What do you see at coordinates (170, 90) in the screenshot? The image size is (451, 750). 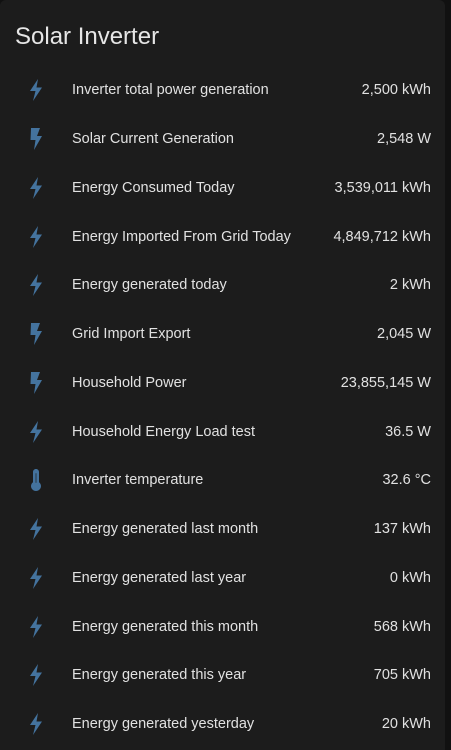 I see `entity-name: Inverter total power generation` at bounding box center [170, 90].